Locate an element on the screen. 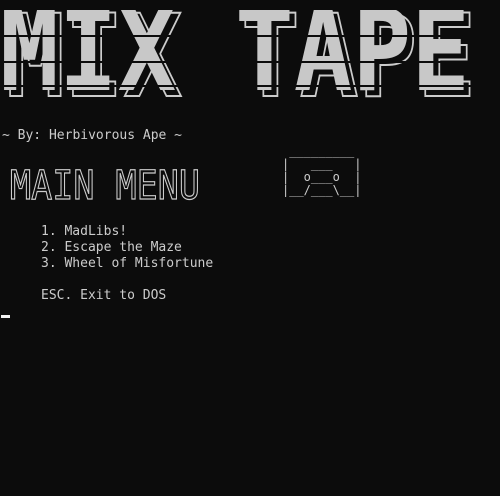  menu-item-exit-to-dos: ESC. Exit to DOS is located at coordinates (103, 296).